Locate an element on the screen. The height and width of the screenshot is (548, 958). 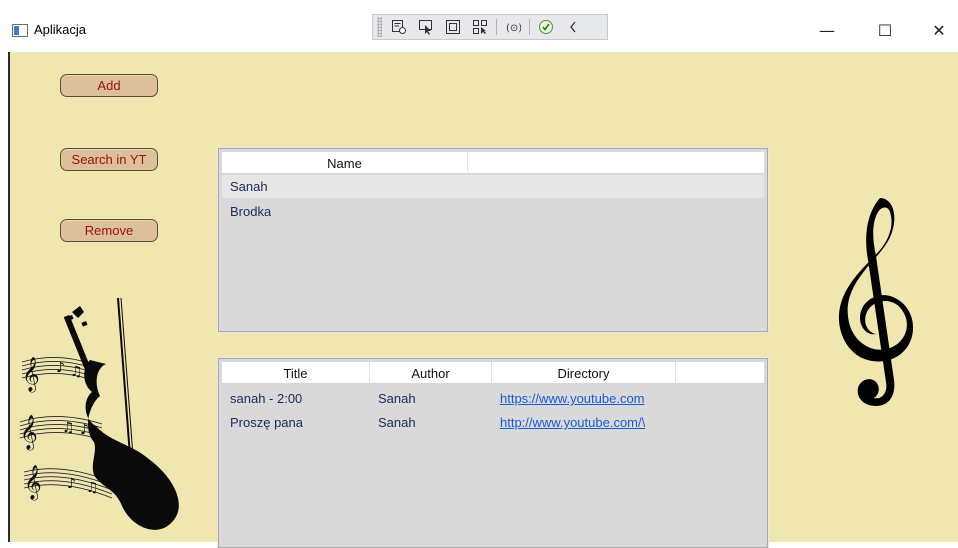
song-directory-link: https://www.youtube.com is located at coordinates (581, 398).